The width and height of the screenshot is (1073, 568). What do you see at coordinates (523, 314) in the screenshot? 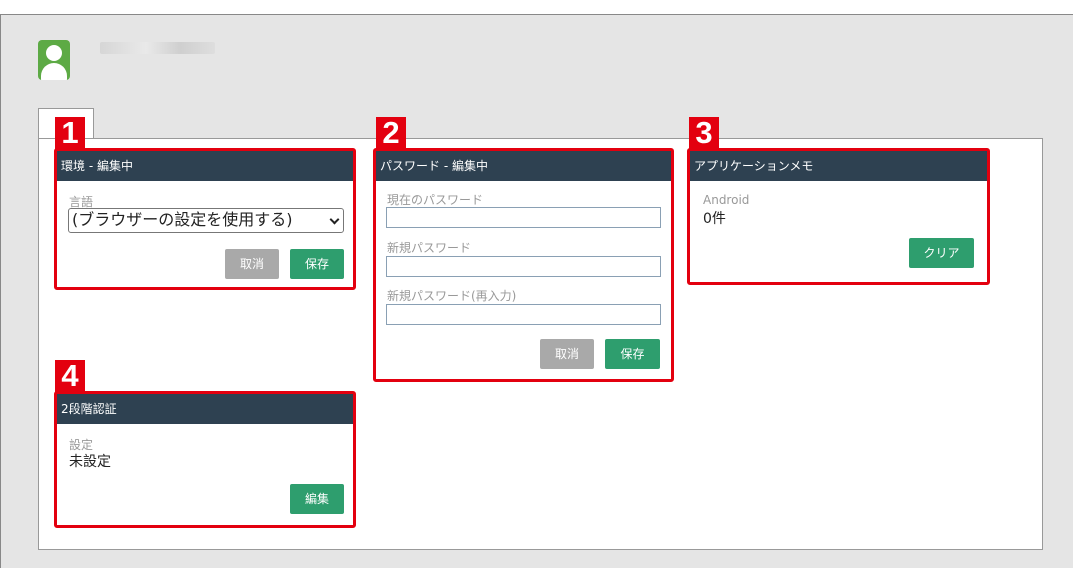
I see `confirm-password-input` at bounding box center [523, 314].